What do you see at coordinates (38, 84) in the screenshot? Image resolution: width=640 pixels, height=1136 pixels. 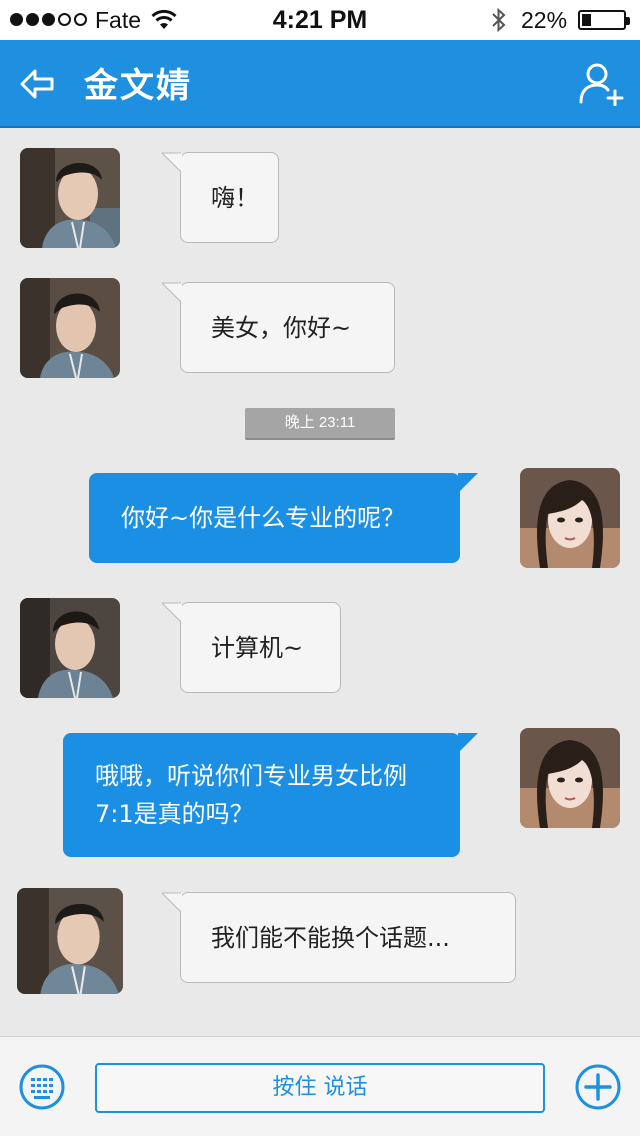 I see `back-arrow-icon` at bounding box center [38, 84].